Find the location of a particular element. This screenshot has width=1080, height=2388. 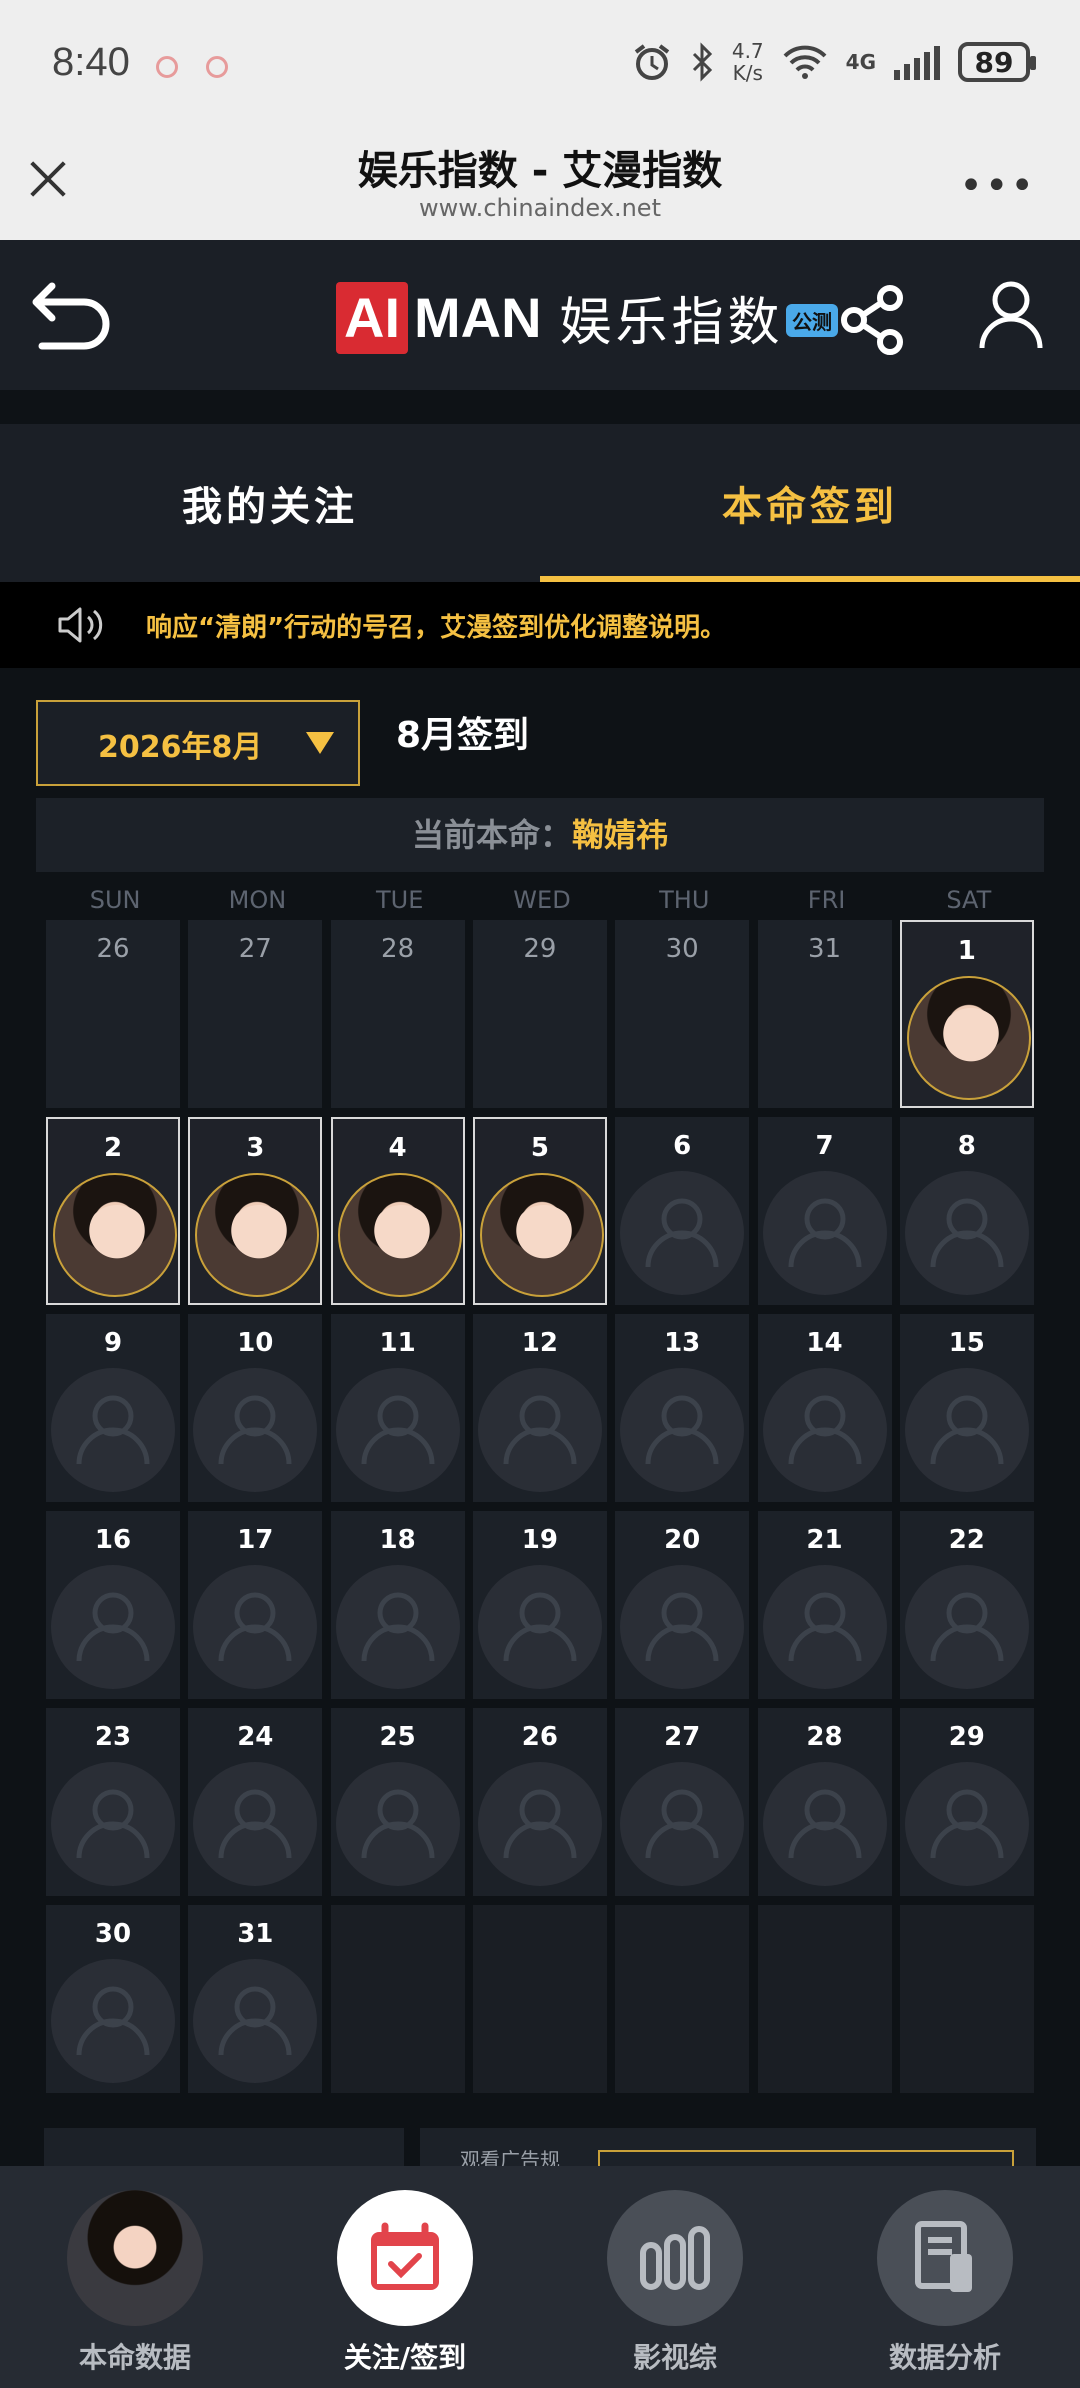

calendar-day-cell: 9 is located at coordinates (113, 1408).